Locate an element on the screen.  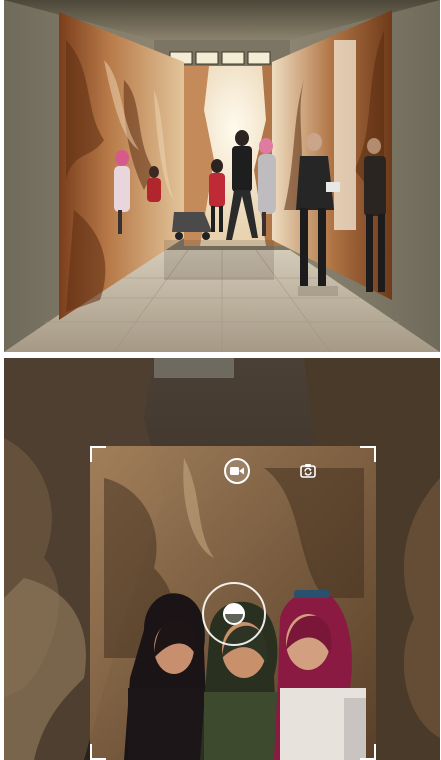
switch-camera-button is located at coordinates (308, 471).